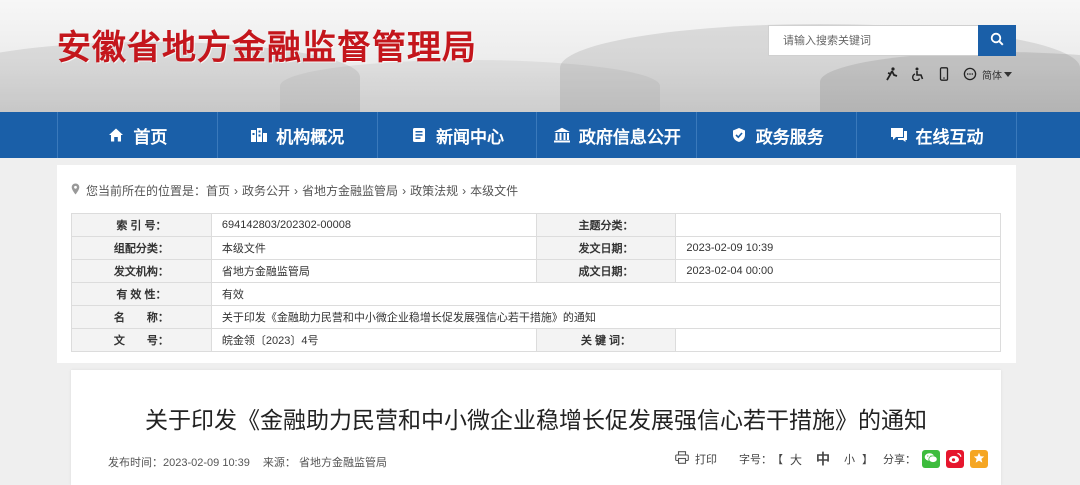 This screenshot has height=485, width=1080. Describe the element at coordinates (970, 74) in the screenshot. I see `chat-icon` at that location.